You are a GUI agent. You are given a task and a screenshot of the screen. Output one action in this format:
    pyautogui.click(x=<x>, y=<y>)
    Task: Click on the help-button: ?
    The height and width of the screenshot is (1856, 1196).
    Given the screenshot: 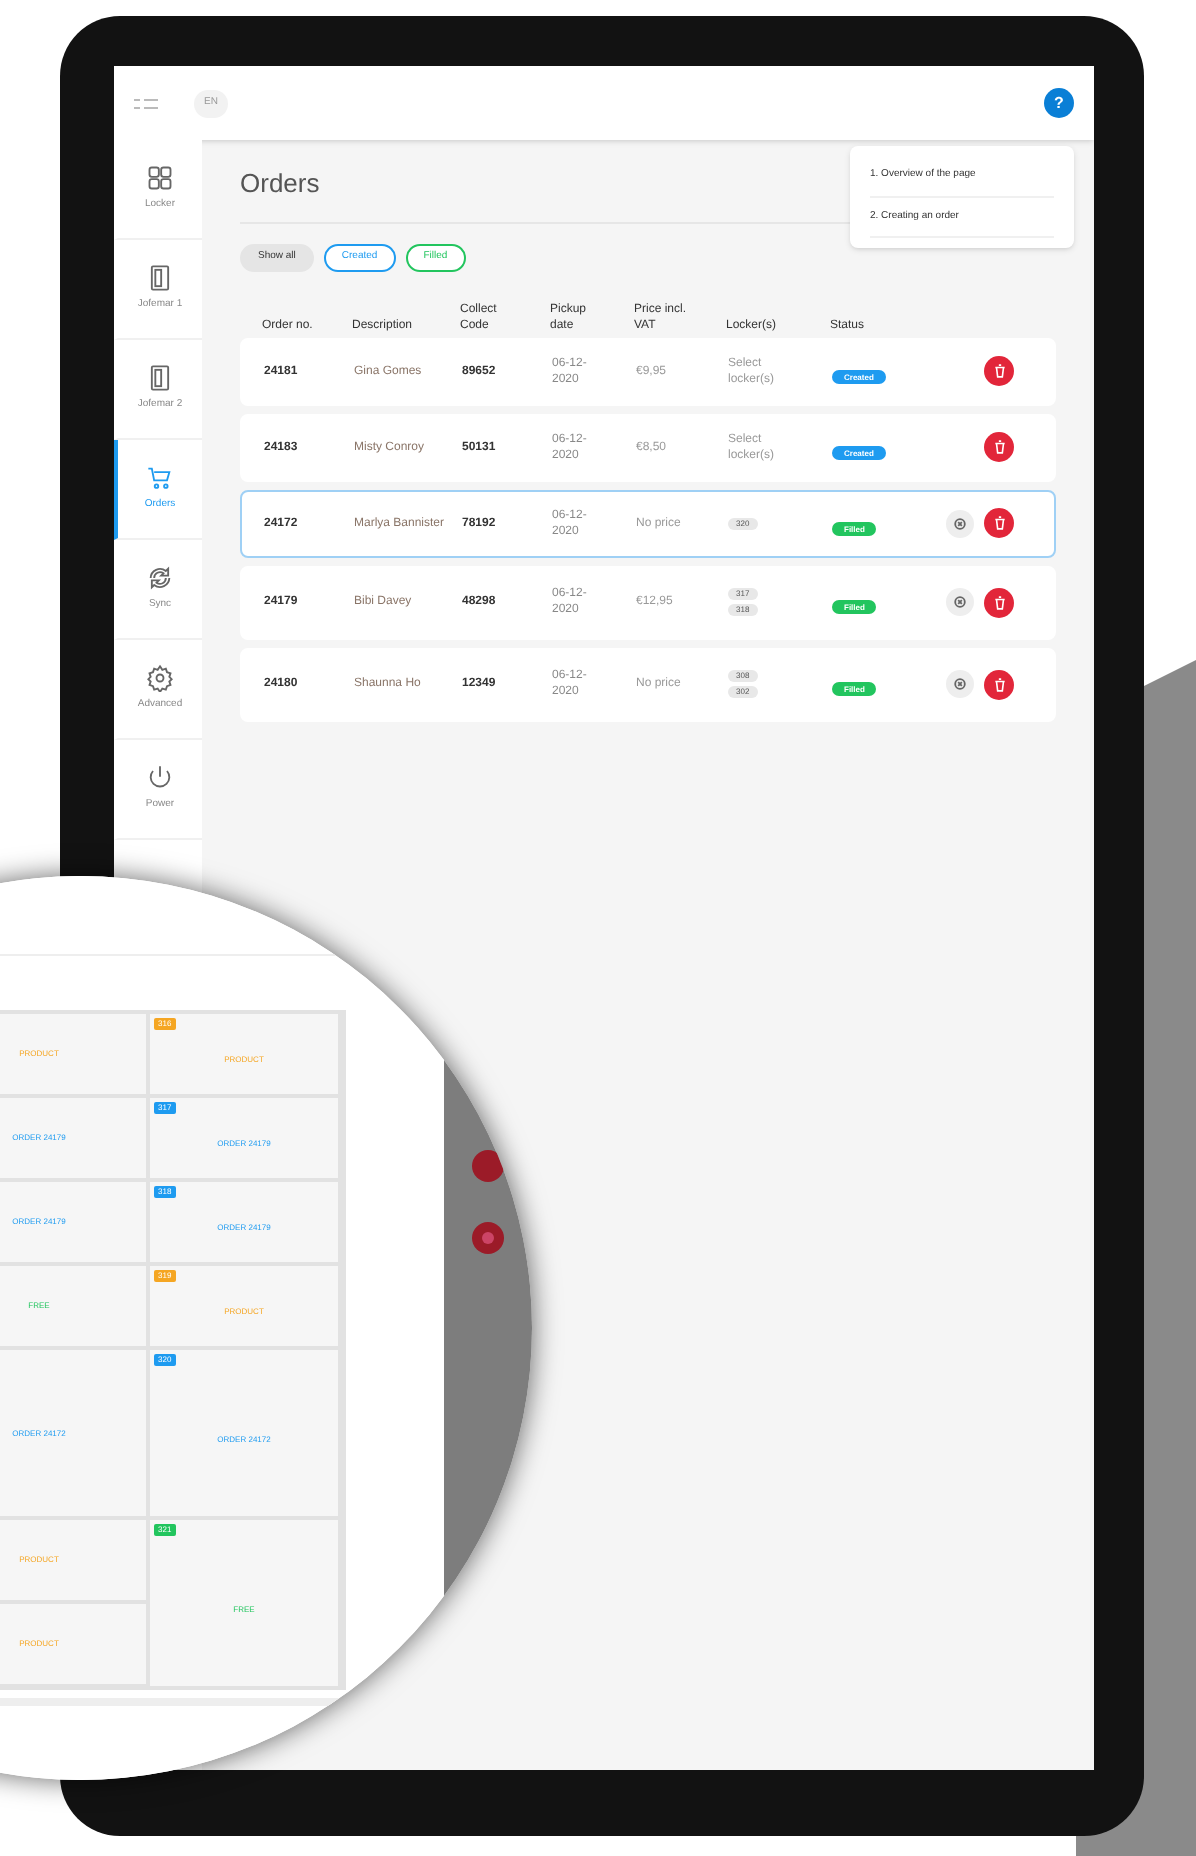 What is the action you would take?
    pyautogui.click(x=1059, y=103)
    